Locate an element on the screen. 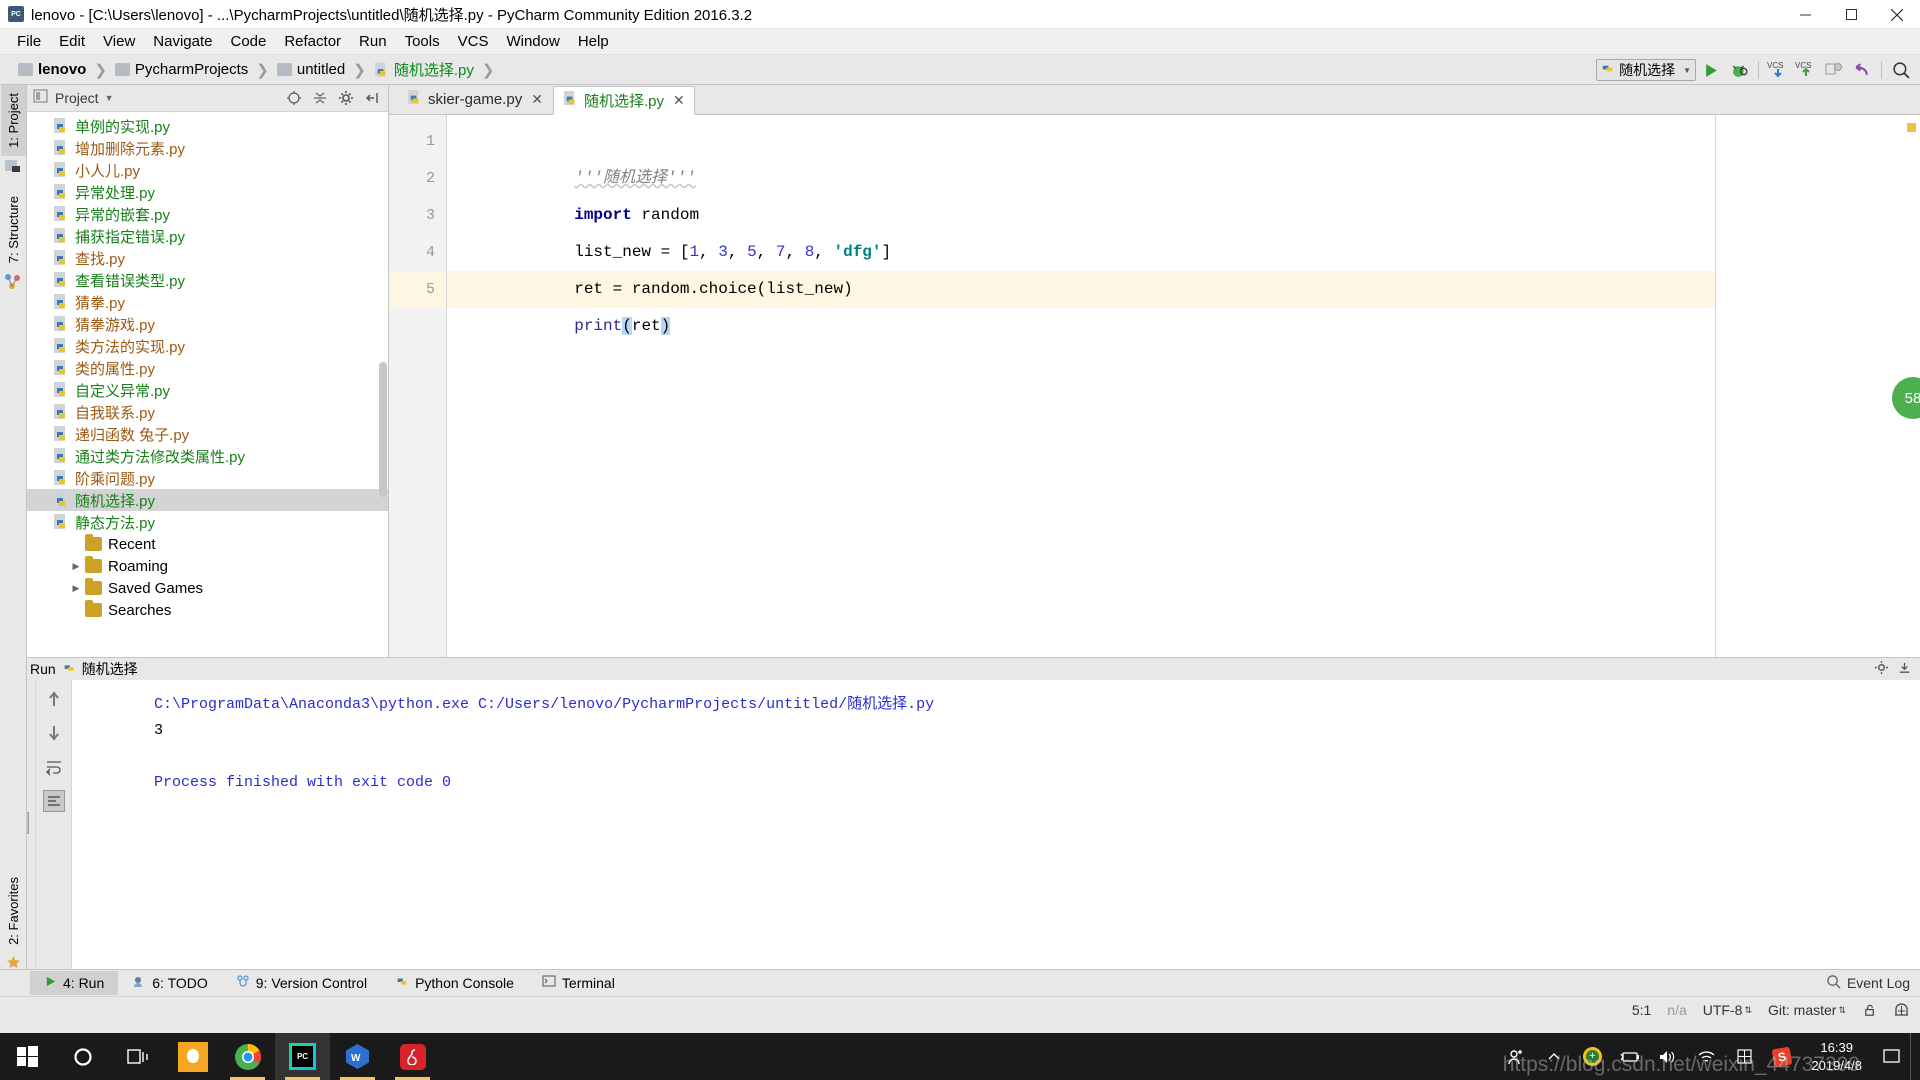 This screenshot has width=1920, height=1080. sidebar-item-structure: 7: Structure is located at coordinates (13, 229).